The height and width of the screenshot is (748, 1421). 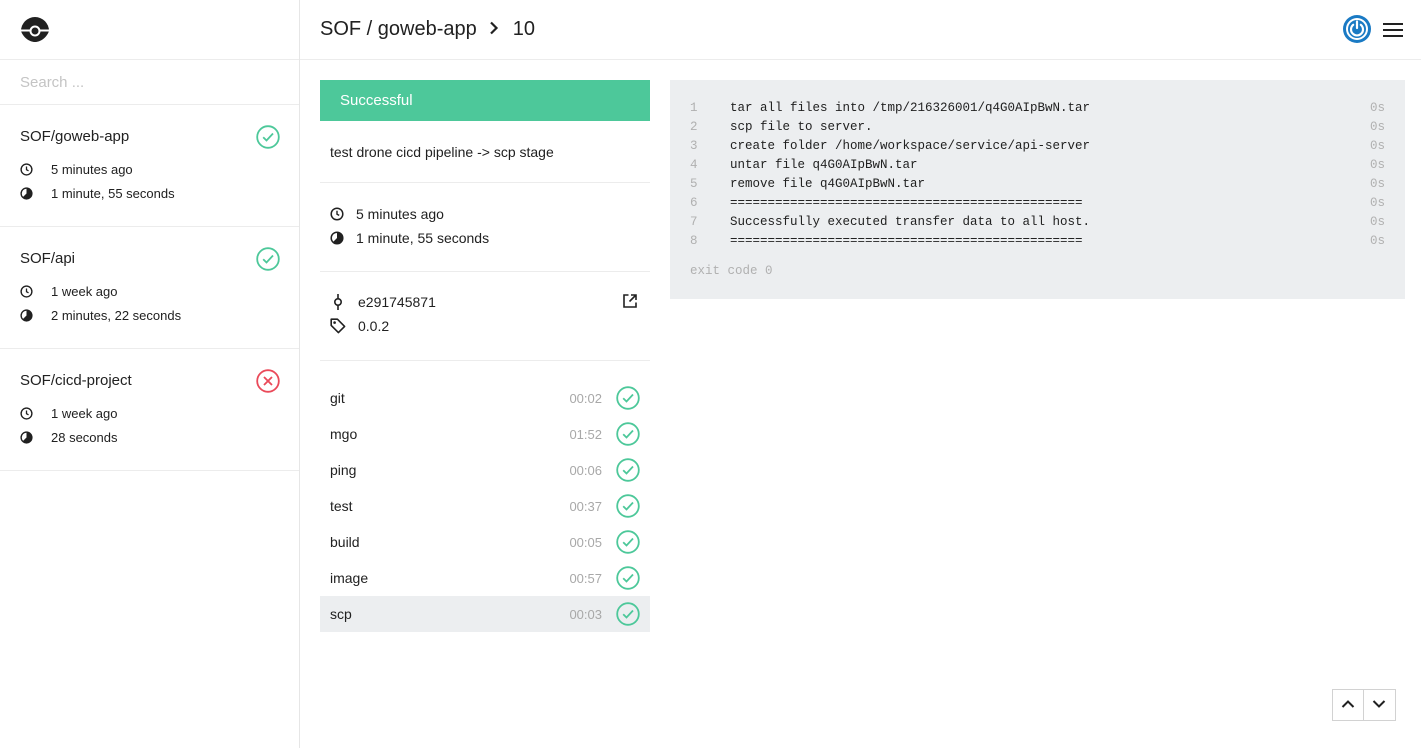 What do you see at coordinates (485, 542) in the screenshot?
I see `step-build: build 00:05` at bounding box center [485, 542].